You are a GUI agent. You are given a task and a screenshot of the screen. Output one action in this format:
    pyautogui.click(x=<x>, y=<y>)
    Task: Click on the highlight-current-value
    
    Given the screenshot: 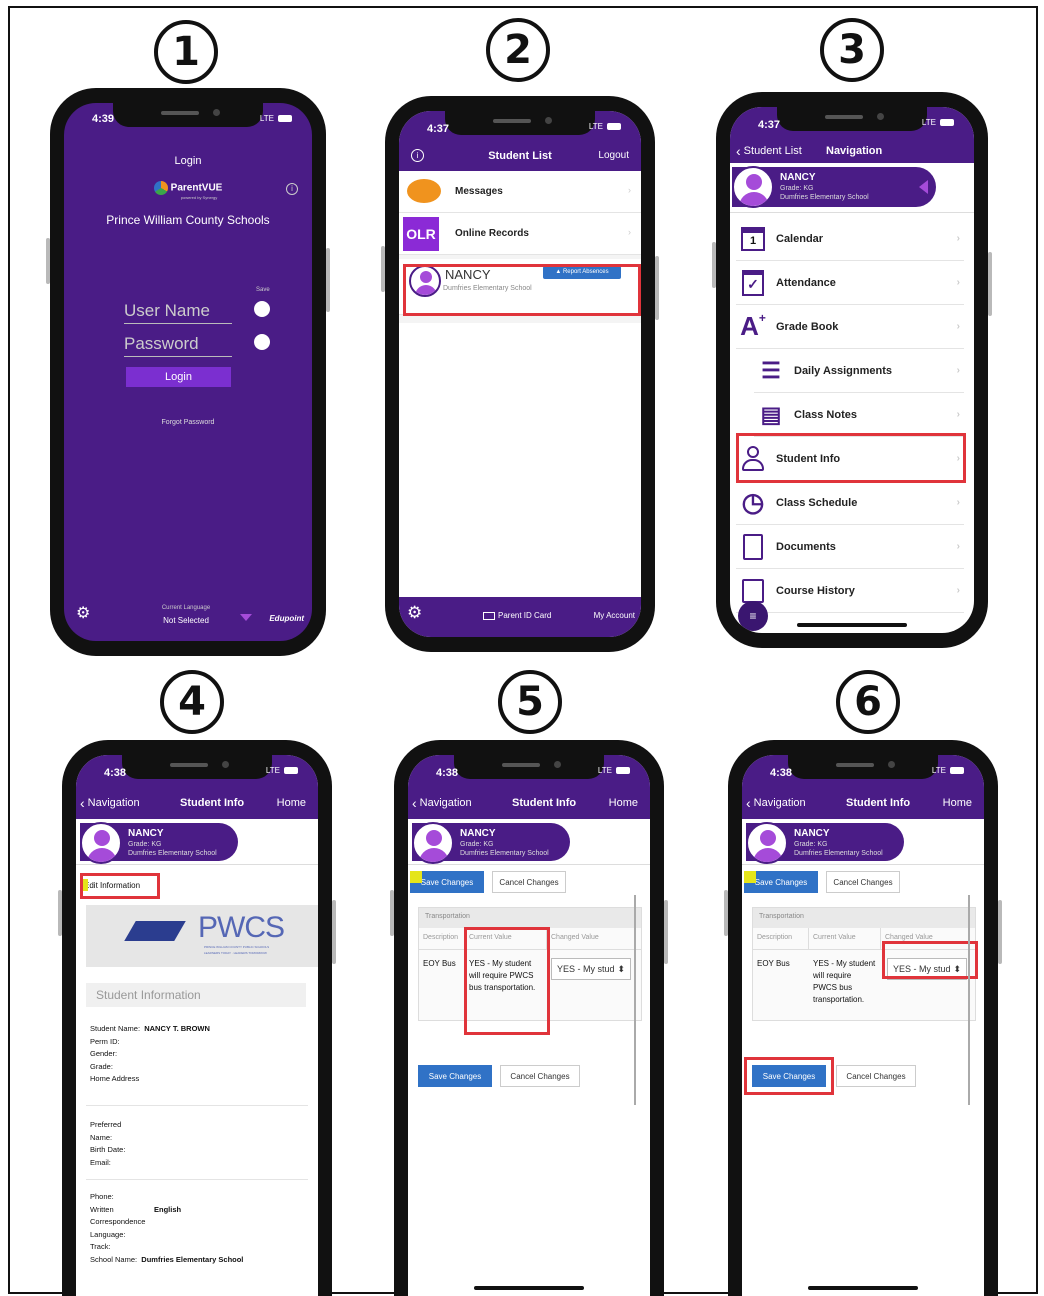 What is the action you would take?
    pyautogui.click(x=507, y=981)
    